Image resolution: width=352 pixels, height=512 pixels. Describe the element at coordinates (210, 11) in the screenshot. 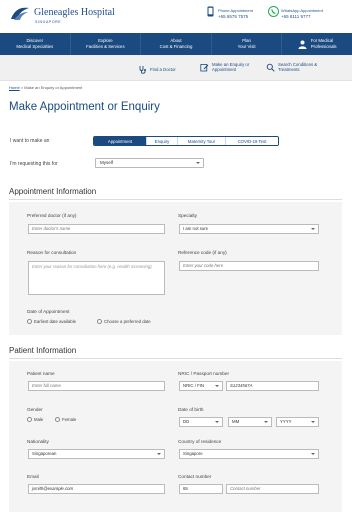

I see `phone-icon` at that location.